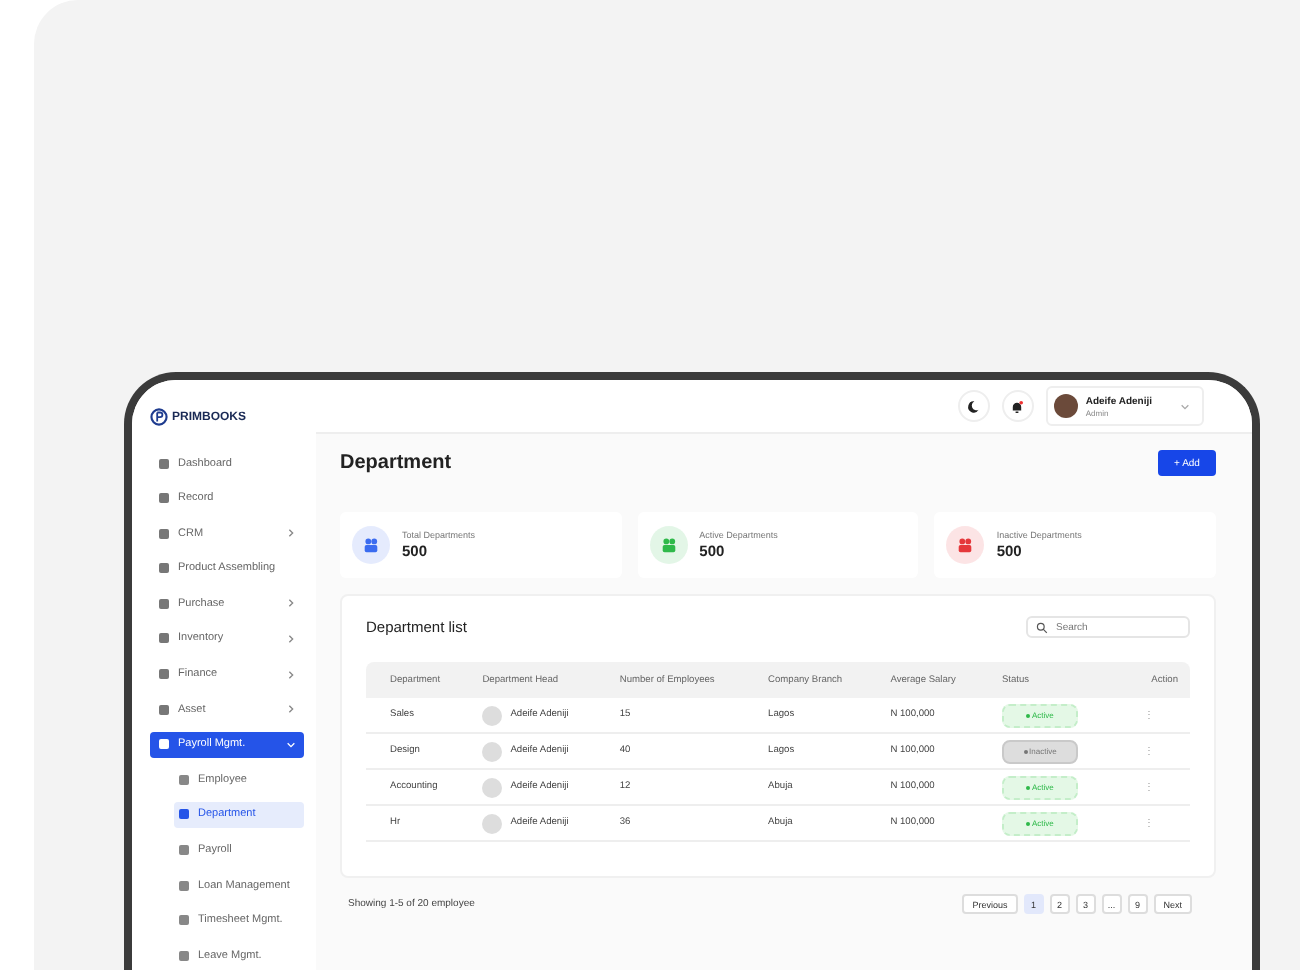  I want to click on page-title: Department, so click(396, 463).